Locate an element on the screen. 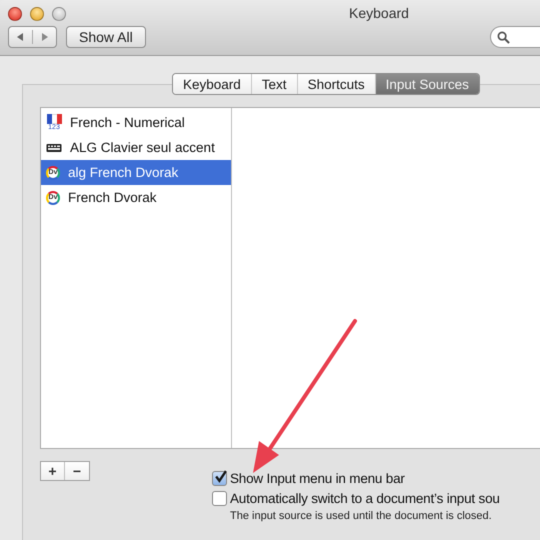  tab: Input Sources is located at coordinates (427, 84).